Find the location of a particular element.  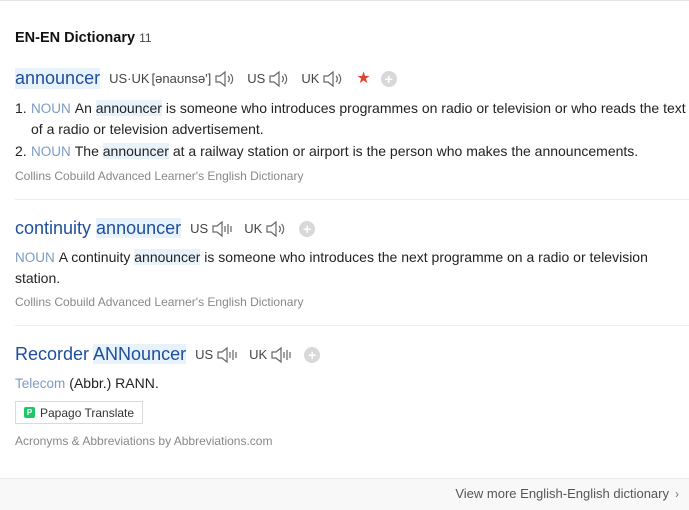

papago-translate-button: P Papago Translate is located at coordinates (79, 412).